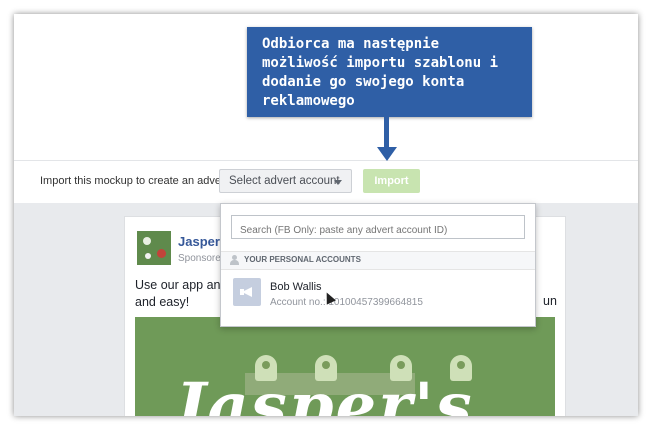  I want to click on account-name: Bob Wallis, so click(296, 287).